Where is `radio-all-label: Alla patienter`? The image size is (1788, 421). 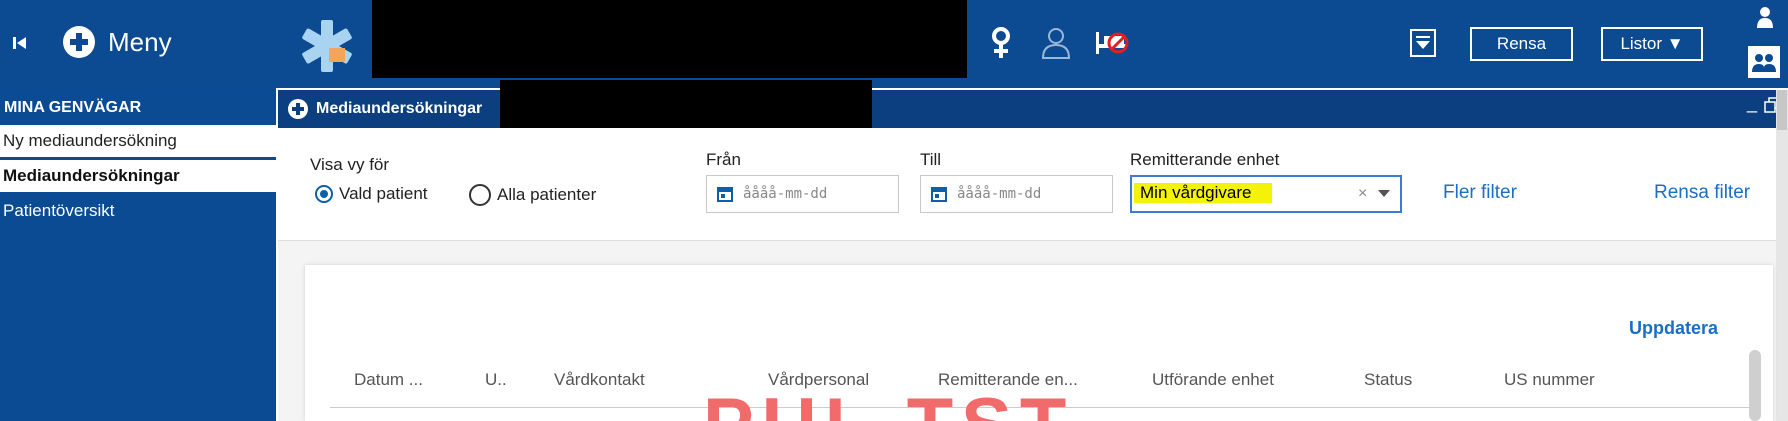 radio-all-label: Alla patienter is located at coordinates (547, 194).